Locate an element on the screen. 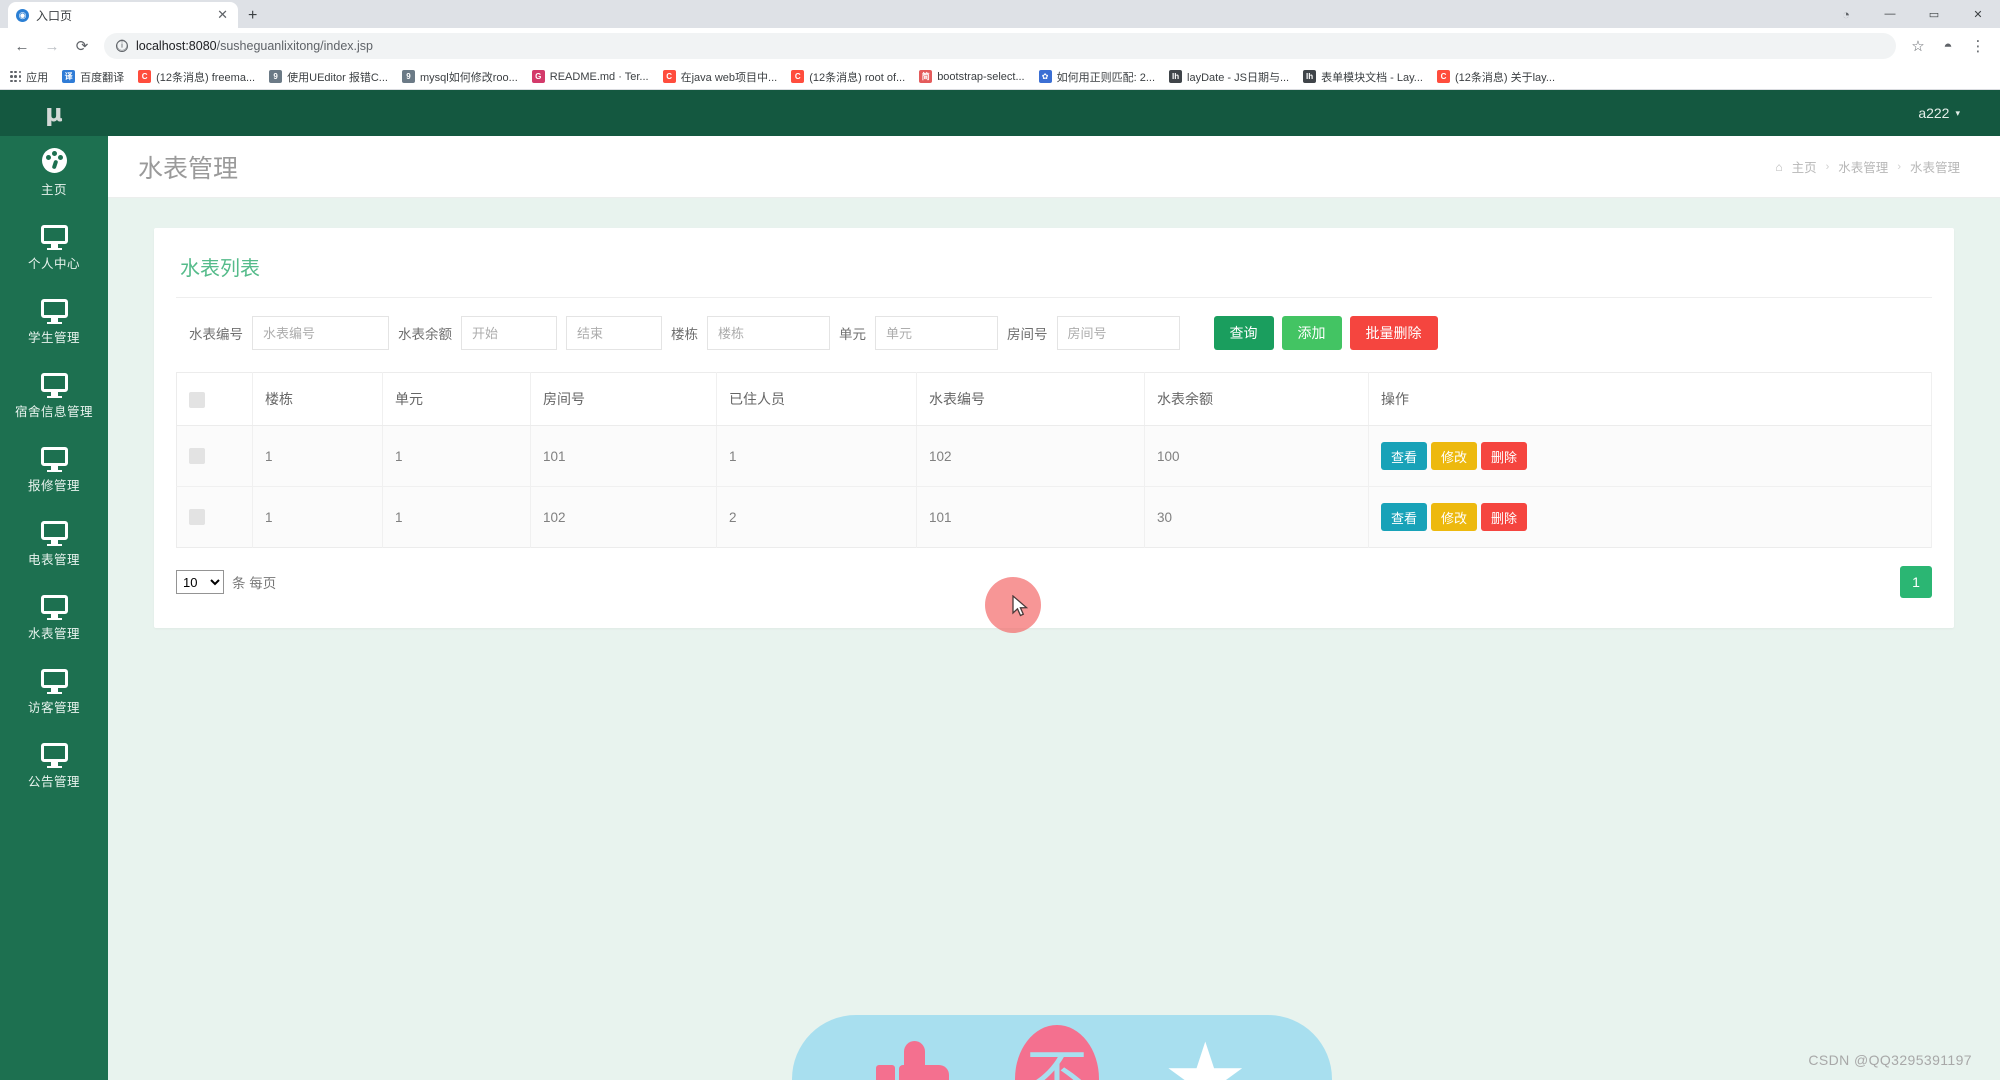 This screenshot has width=2000, height=1080. add-button: 添加 is located at coordinates (1311, 333).